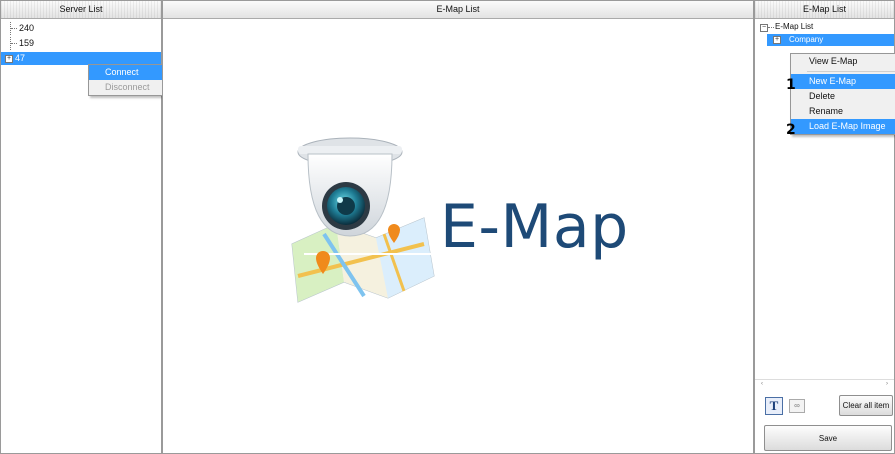 The height and width of the screenshot is (454, 895). I want to click on horizontal-scrollbar: ‹ ›, so click(824, 384).